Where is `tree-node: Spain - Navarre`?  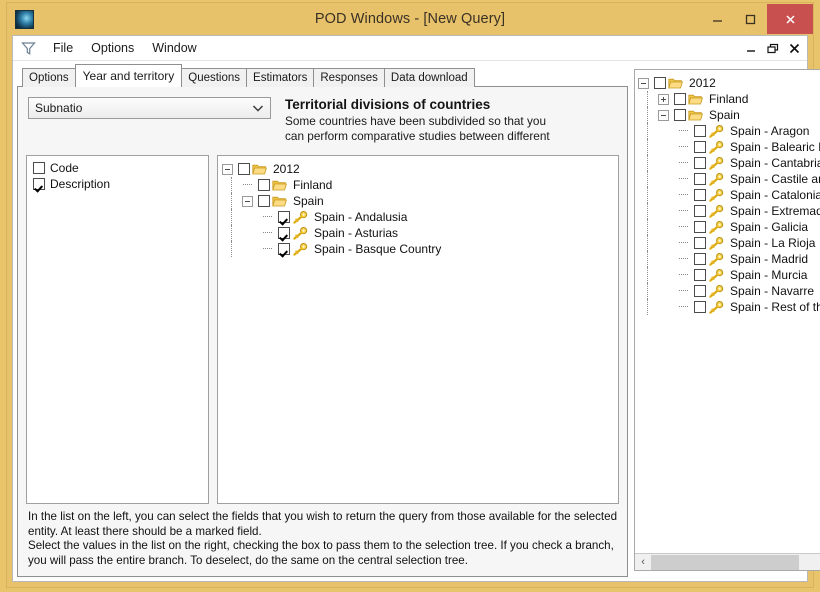
tree-node: Spain - Navarre is located at coordinates (729, 291).